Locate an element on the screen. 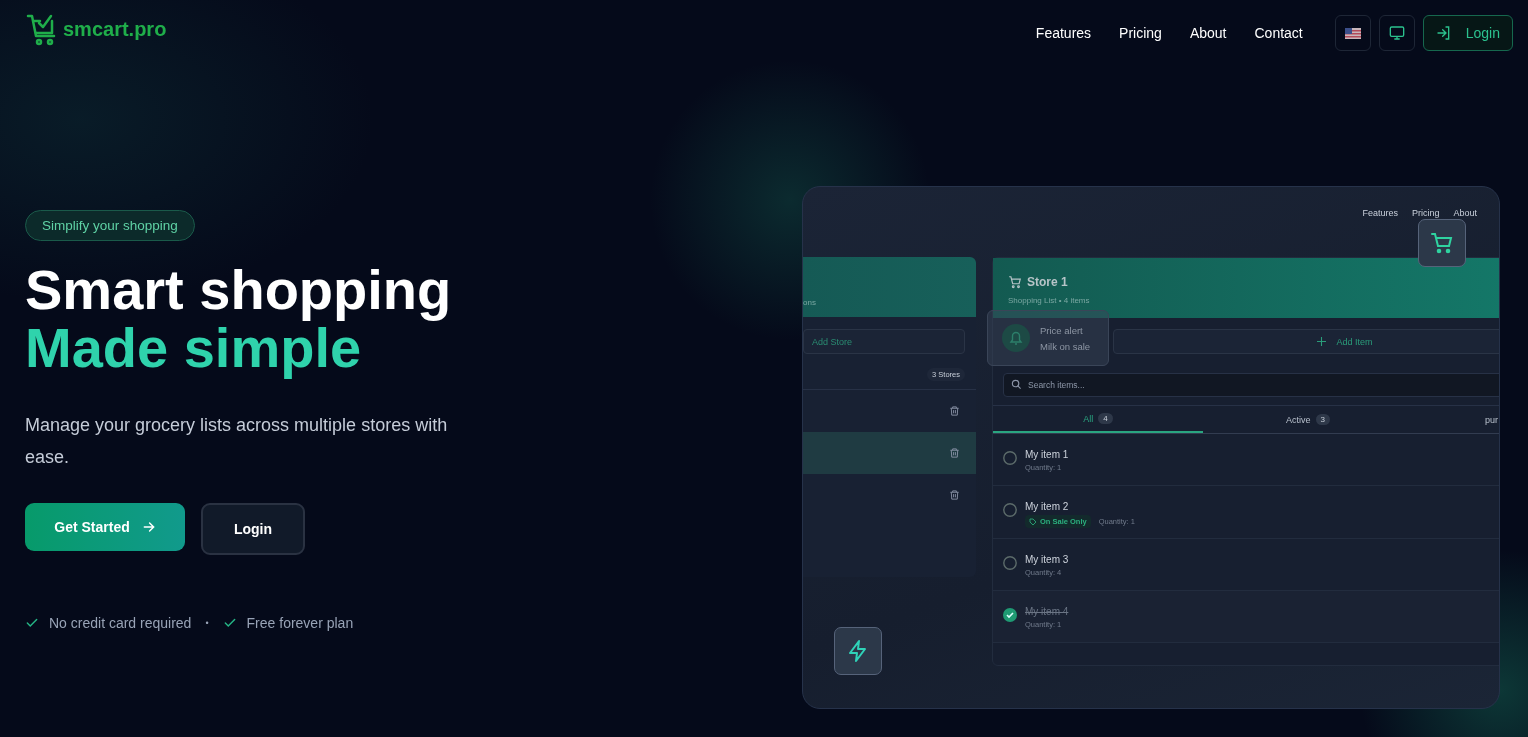 This screenshot has height=737, width=1528. store-title: Store 1 is located at coordinates (1047, 282).